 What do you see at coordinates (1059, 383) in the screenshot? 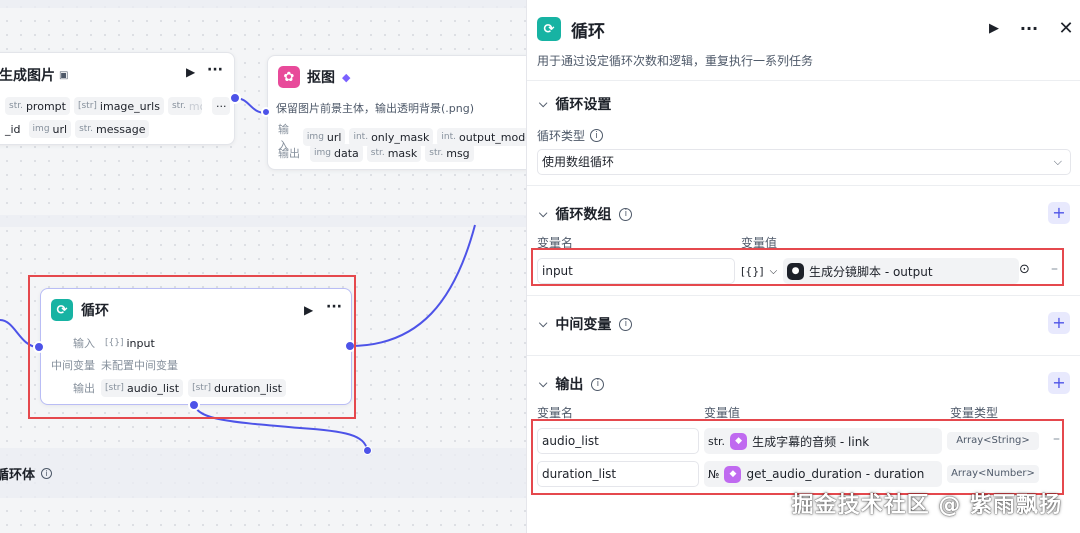
I see `add-output-button: +` at bounding box center [1059, 383].